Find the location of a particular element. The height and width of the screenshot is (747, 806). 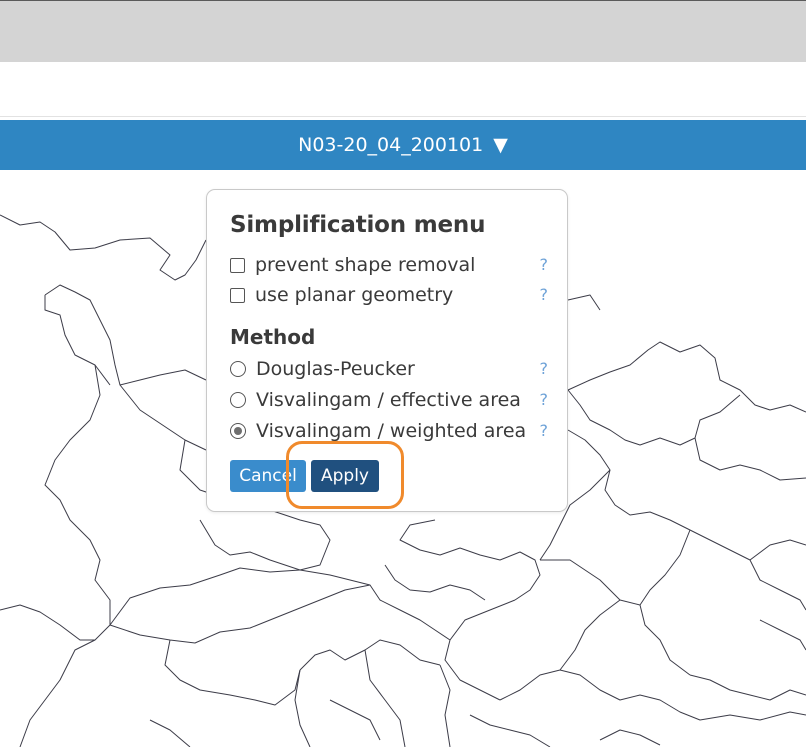

option-label: prevent shape removal is located at coordinates (365, 265).